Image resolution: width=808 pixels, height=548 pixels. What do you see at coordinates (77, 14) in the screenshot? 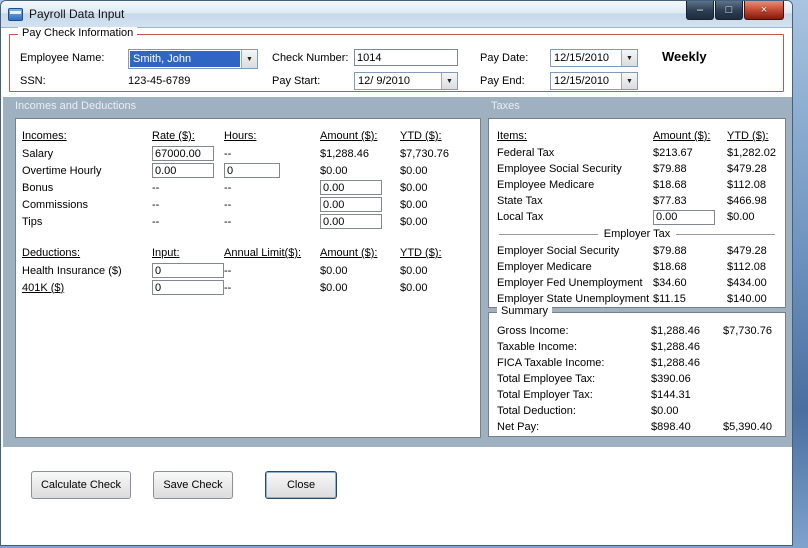
I see `window-title: Payroll Data Input` at bounding box center [77, 14].